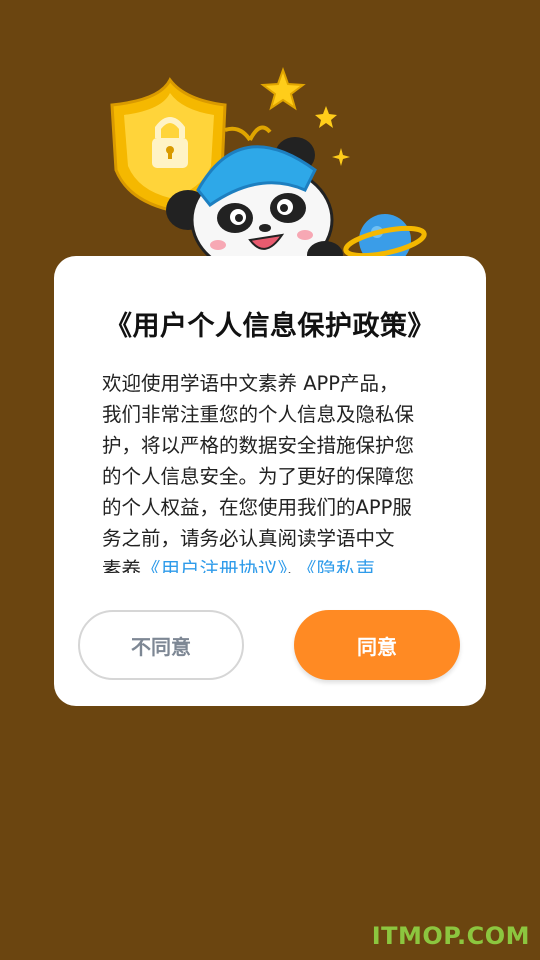 The height and width of the screenshot is (960, 540). Describe the element at coordinates (122, 565) in the screenshot. I see `policy-line-prefix: 素养` at that location.